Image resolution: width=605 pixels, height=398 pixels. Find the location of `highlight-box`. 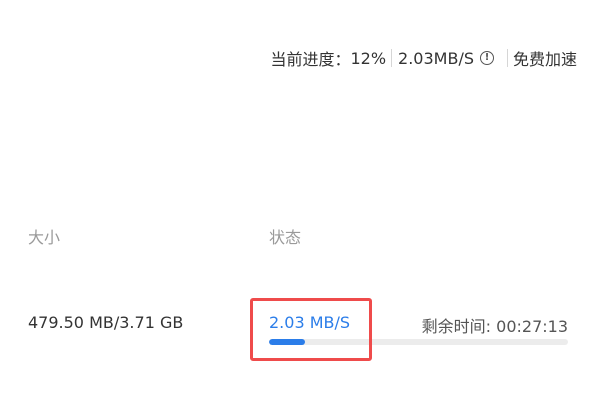

highlight-box is located at coordinates (311, 329).